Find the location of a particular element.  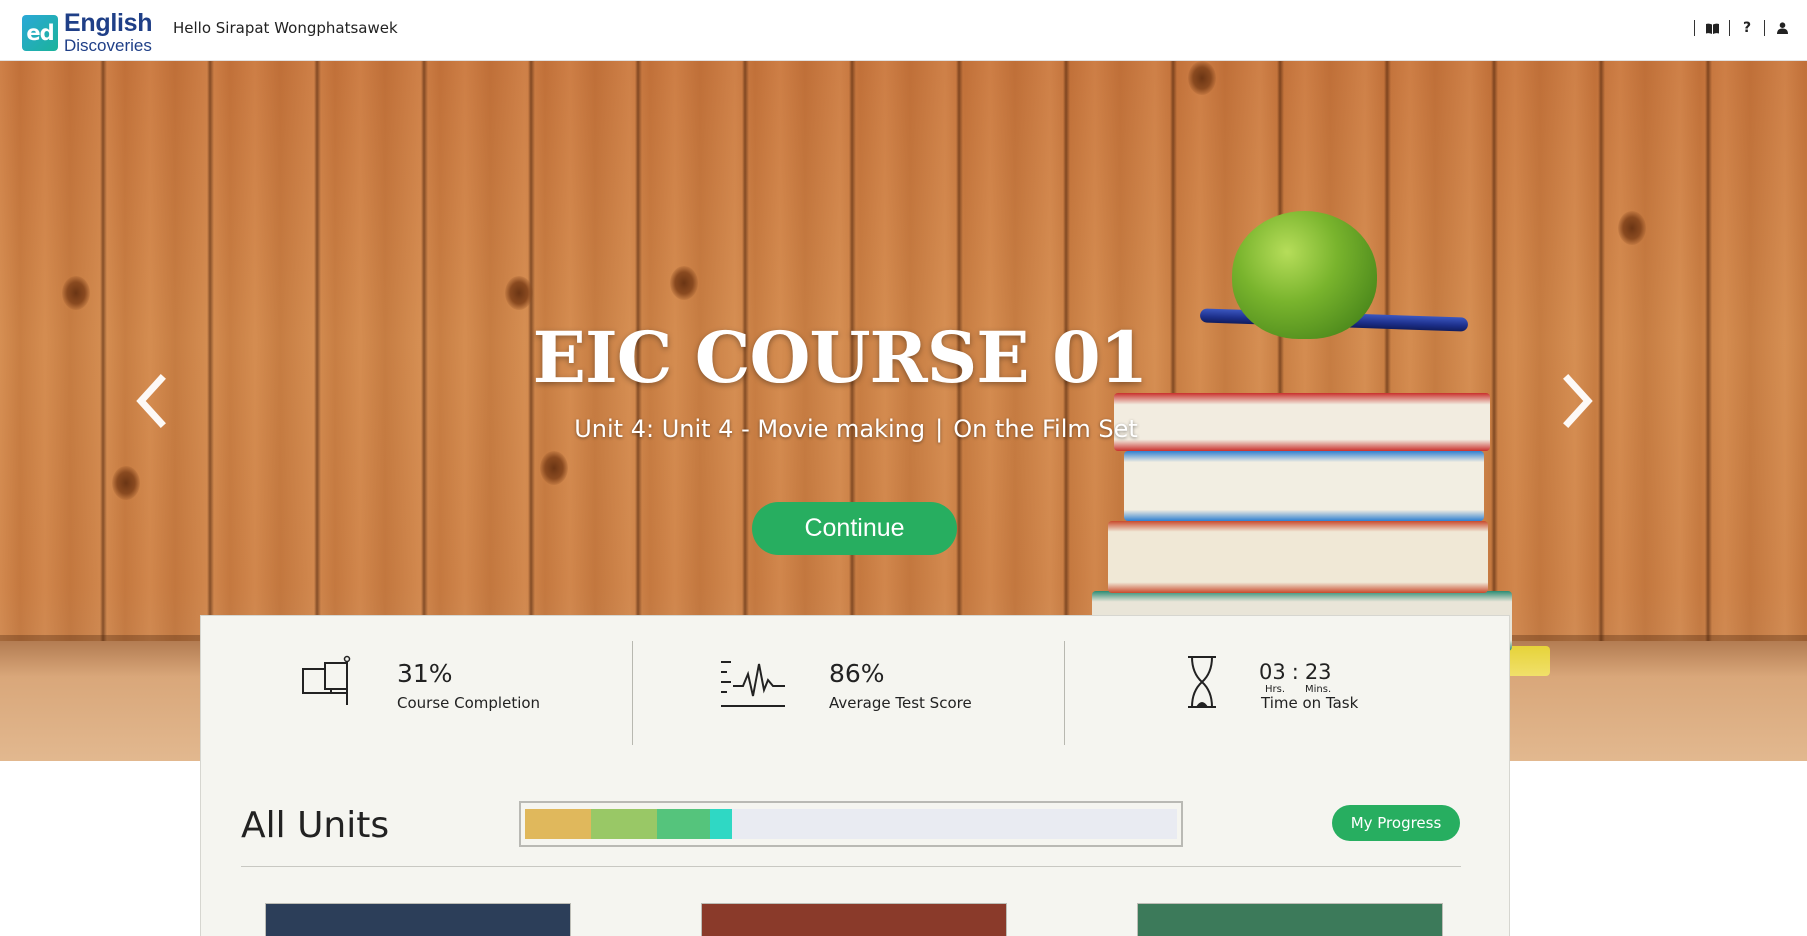

units-progress-bar is located at coordinates (851, 824).